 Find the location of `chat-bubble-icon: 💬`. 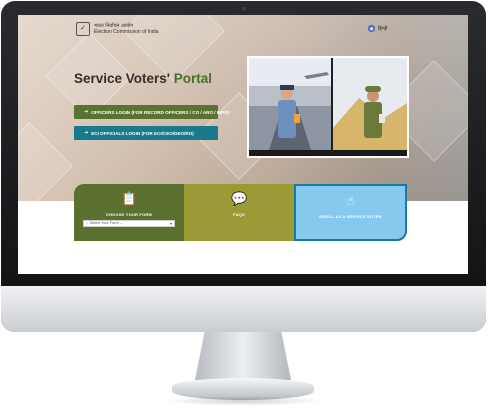

chat-bubble-icon: 💬 is located at coordinates (239, 199).